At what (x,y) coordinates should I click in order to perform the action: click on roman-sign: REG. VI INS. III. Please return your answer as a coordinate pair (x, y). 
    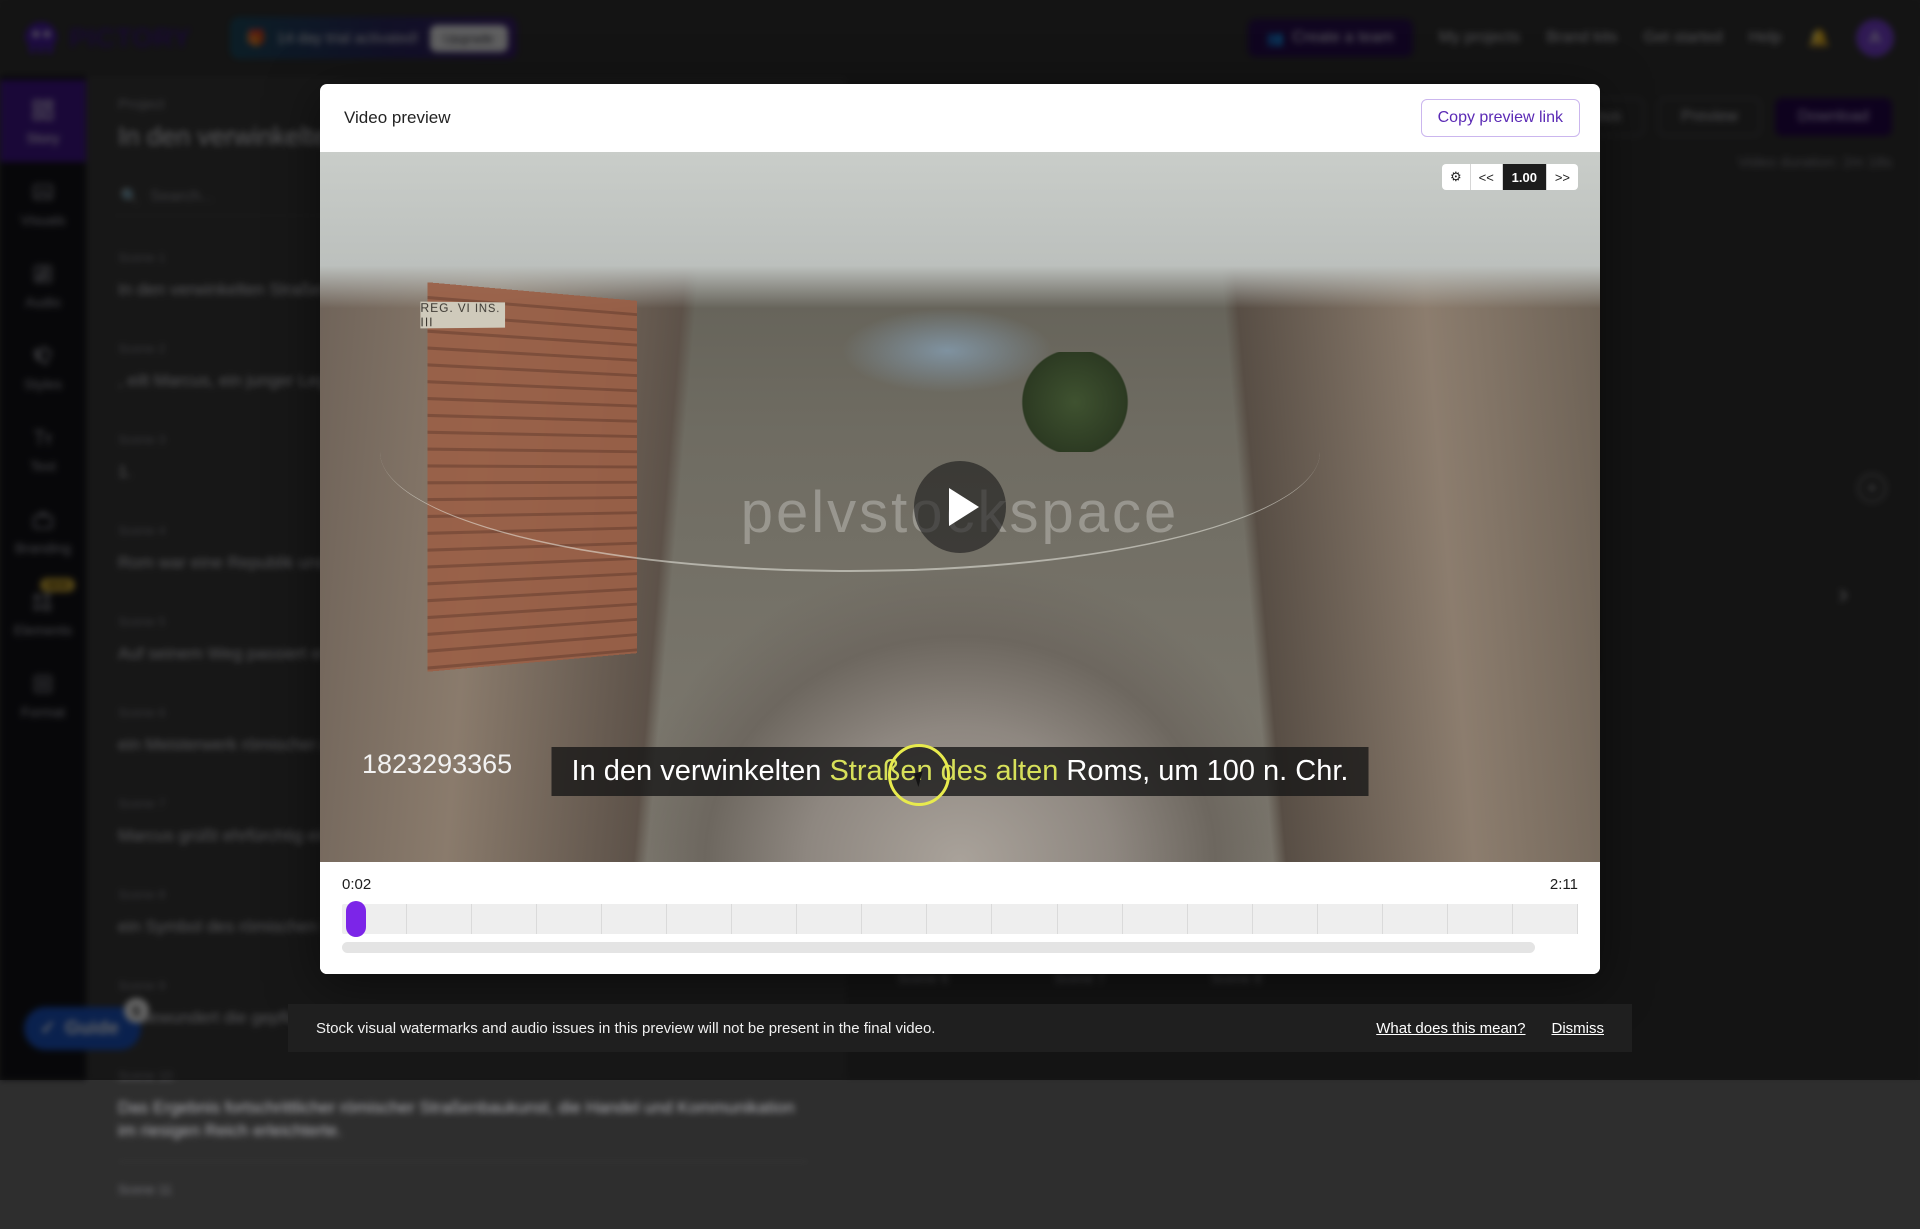
    Looking at the image, I should click on (462, 315).